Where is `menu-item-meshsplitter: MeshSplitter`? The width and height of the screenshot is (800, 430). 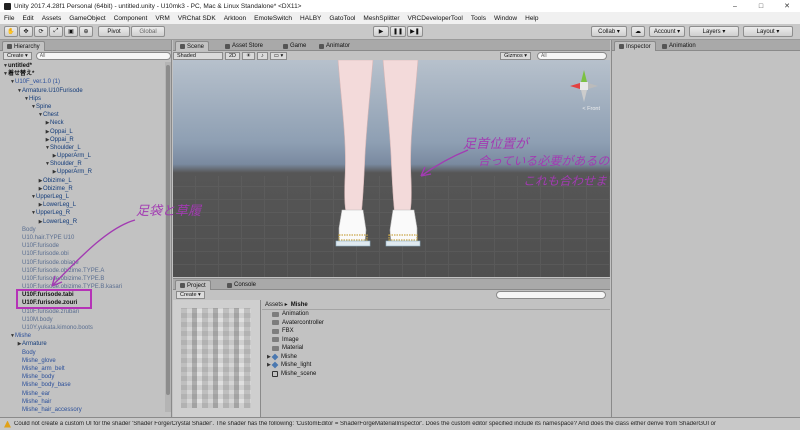
menu-item-meshsplitter: MeshSplitter is located at coordinates (381, 18).